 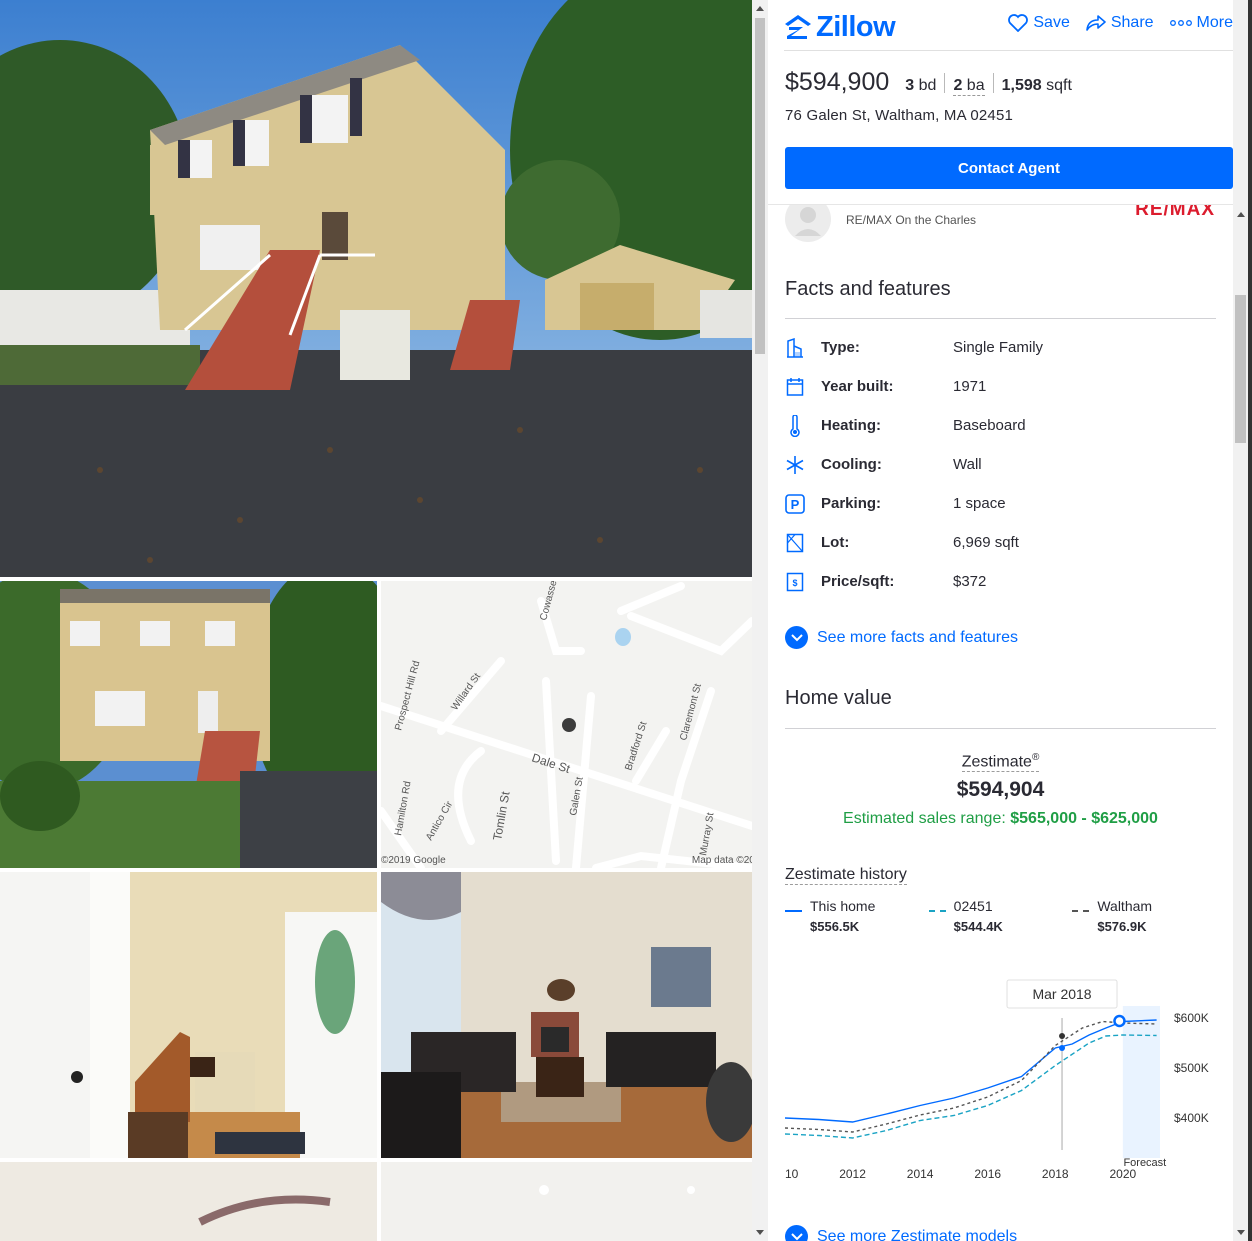 I want to click on share-button: Share, so click(x=1120, y=23).